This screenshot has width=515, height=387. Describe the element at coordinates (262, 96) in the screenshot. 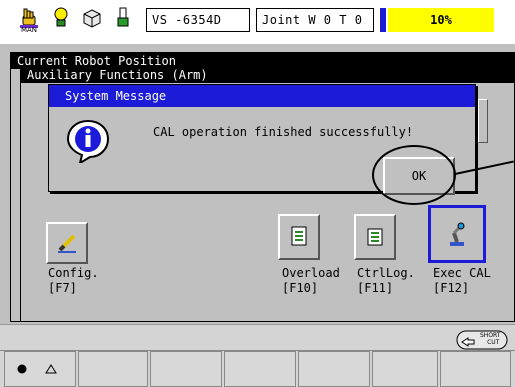

I see `dialog-title: System Message` at that location.